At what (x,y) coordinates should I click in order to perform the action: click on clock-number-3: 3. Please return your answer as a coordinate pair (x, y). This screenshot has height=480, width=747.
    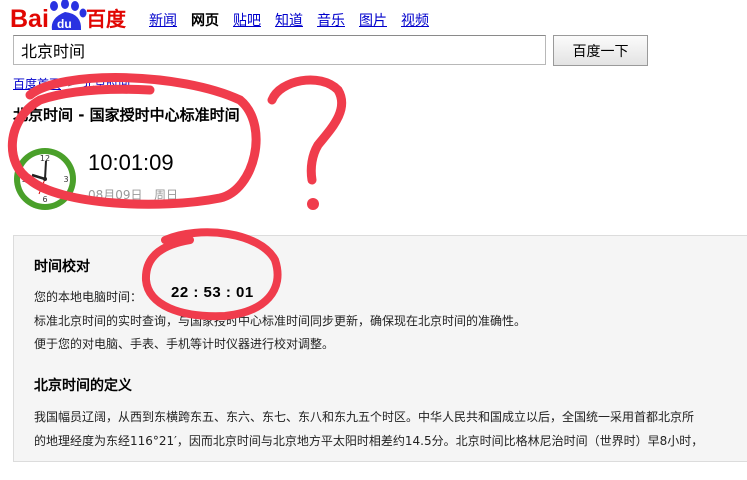
    Looking at the image, I should click on (65, 179).